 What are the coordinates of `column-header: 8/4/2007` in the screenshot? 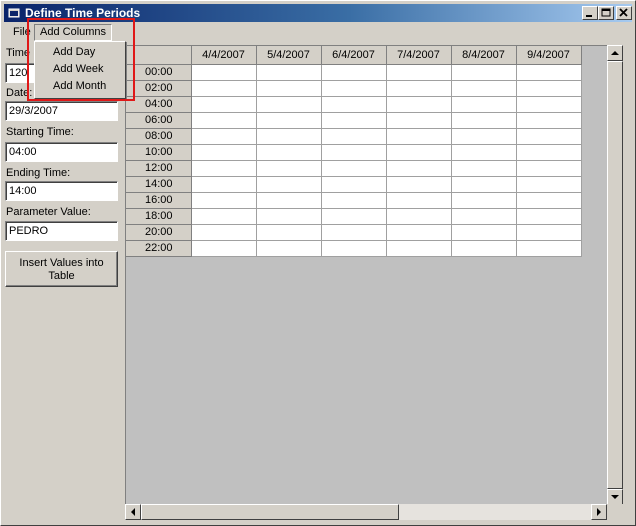 It's located at (484, 55).